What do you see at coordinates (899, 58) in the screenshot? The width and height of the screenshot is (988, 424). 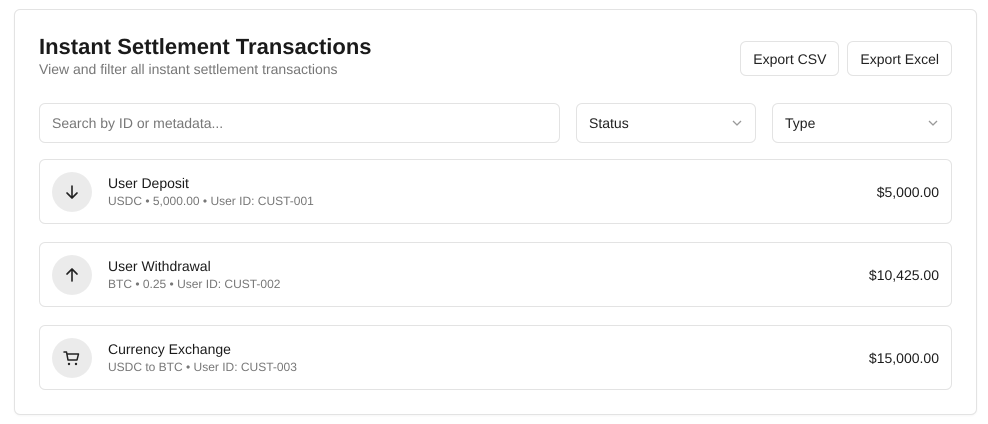 I see `export-button: Export Excel` at bounding box center [899, 58].